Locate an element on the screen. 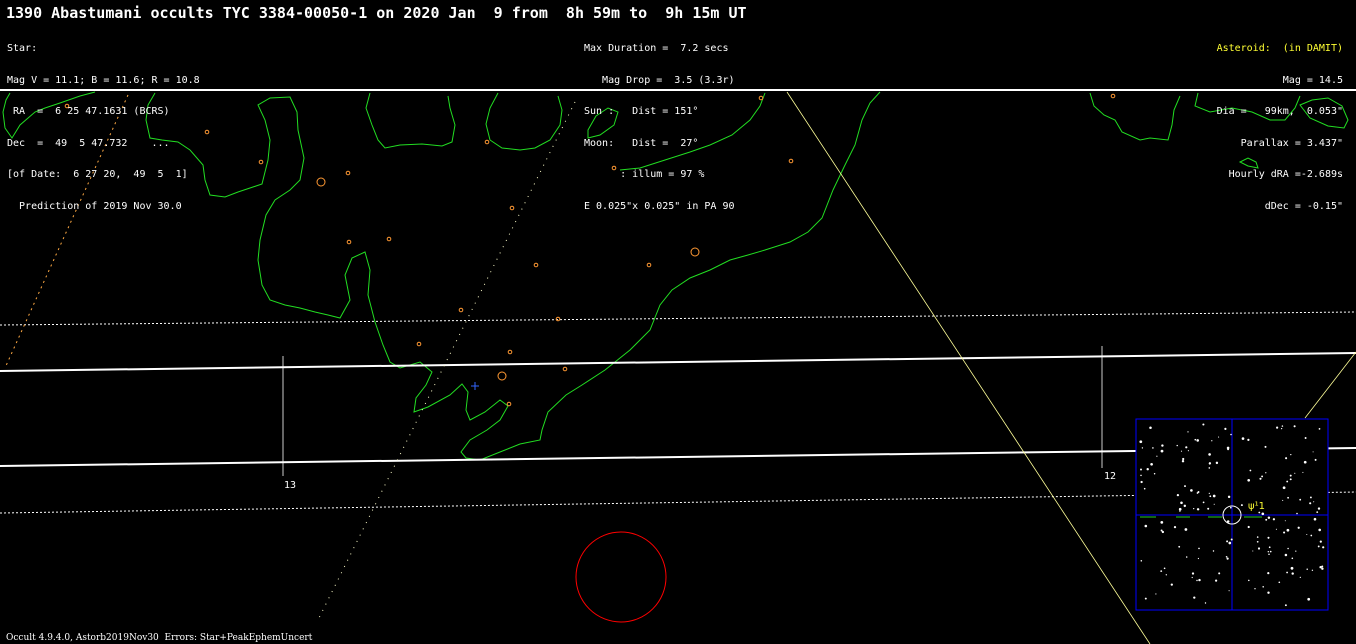  event-info-line: E 0.025"x 0.025" in PA 90 is located at coordinates (659, 206).